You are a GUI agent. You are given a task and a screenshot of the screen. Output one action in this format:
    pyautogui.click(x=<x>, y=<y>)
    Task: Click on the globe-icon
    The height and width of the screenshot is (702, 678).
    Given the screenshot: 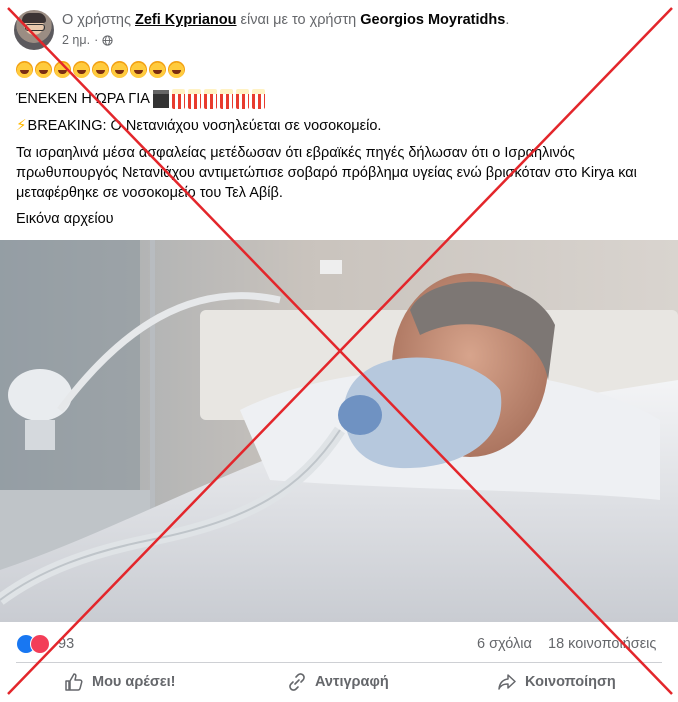 What is the action you would take?
    pyautogui.click(x=107, y=40)
    